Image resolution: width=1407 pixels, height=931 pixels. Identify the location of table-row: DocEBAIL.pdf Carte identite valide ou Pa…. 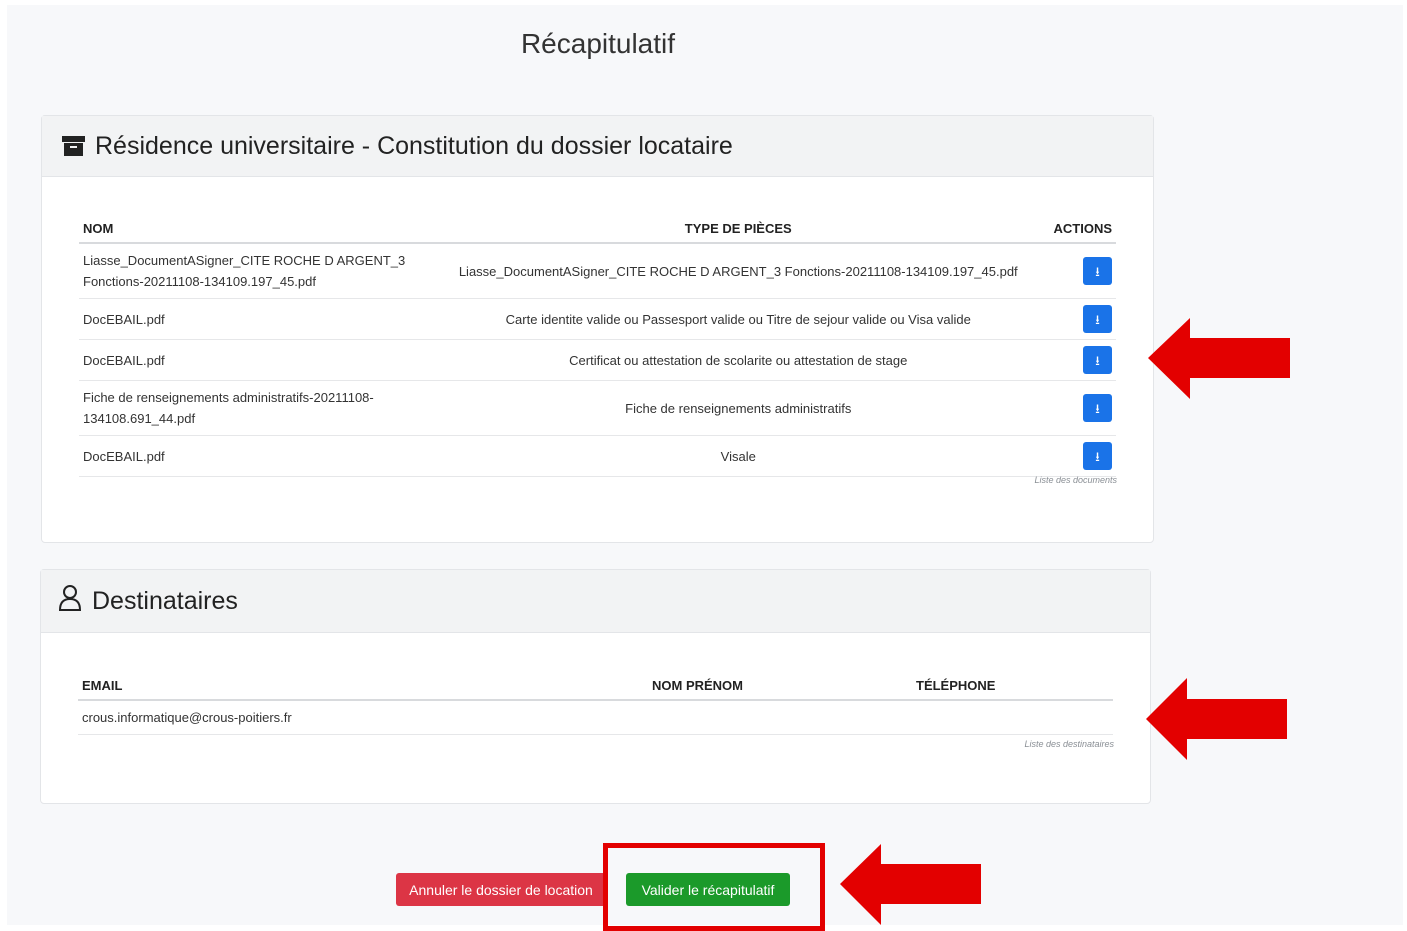
(597, 319).